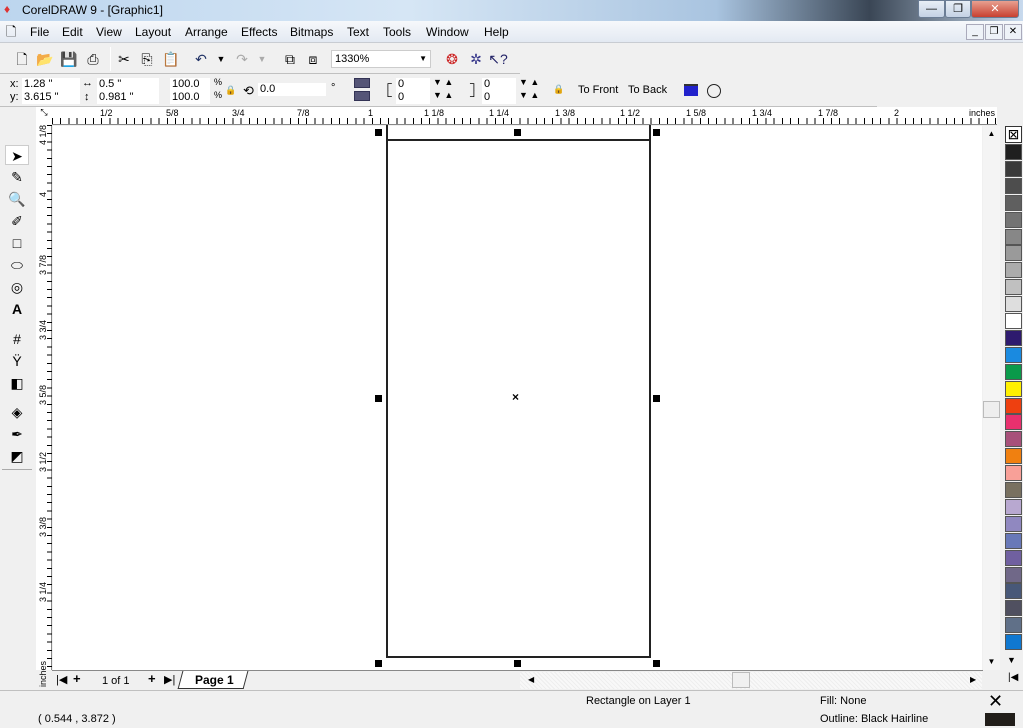 The width and height of the screenshot is (1023, 728). What do you see at coordinates (498, 59) in the screenshot?
I see `whats-this-help-icon: ↖?` at bounding box center [498, 59].